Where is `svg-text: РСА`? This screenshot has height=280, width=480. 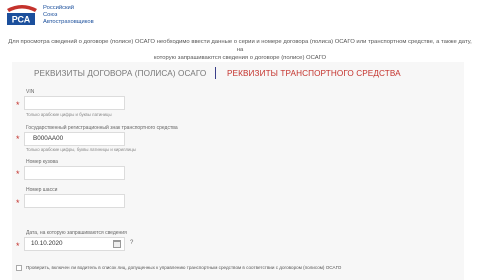
svg-text: РСА is located at coordinates (21, 20).